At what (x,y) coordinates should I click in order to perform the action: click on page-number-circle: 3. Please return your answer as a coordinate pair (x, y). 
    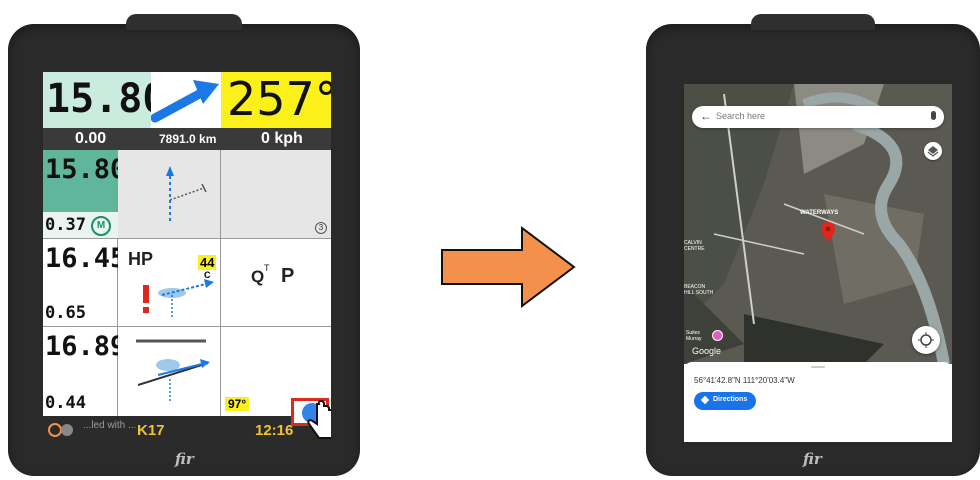
    Looking at the image, I should click on (321, 228).